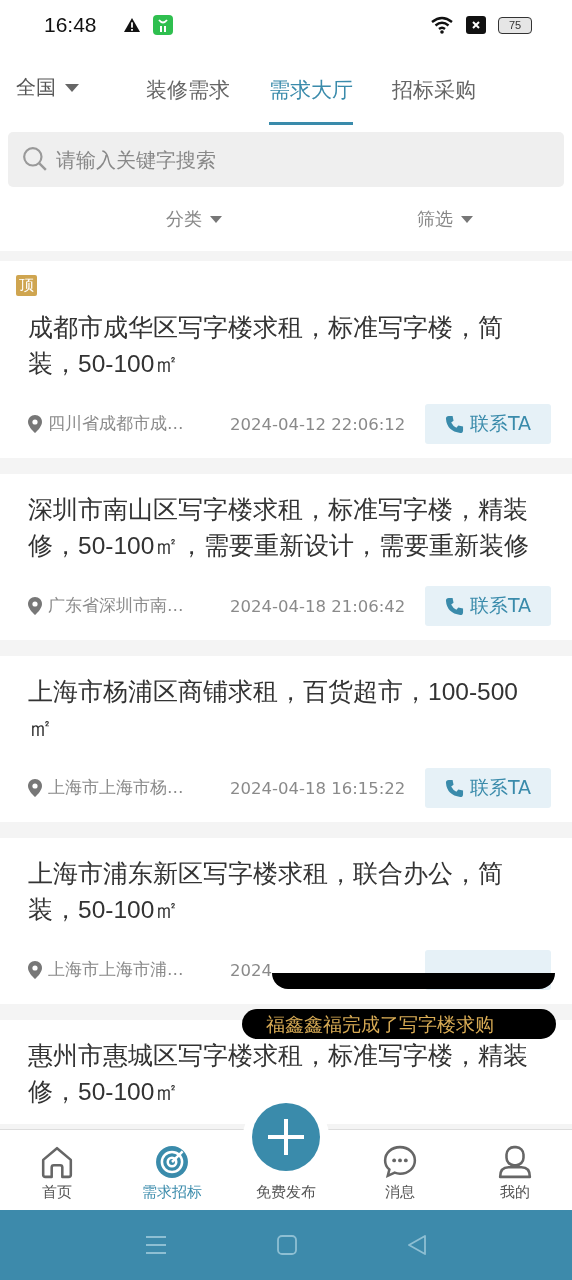 The width and height of the screenshot is (572, 1280). What do you see at coordinates (273, 710) in the screenshot?
I see `listing-title: 上海市杨浦区商铺求租，百货超市，100-500㎡` at bounding box center [273, 710].